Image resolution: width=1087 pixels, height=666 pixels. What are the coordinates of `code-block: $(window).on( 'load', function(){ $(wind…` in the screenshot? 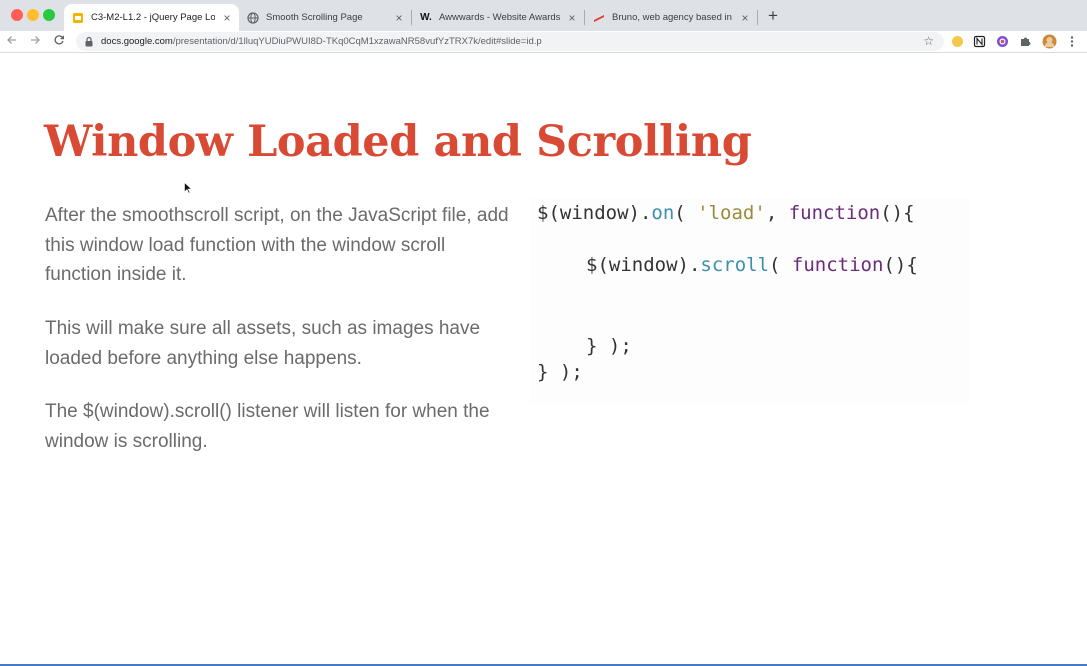 It's located at (750, 300).